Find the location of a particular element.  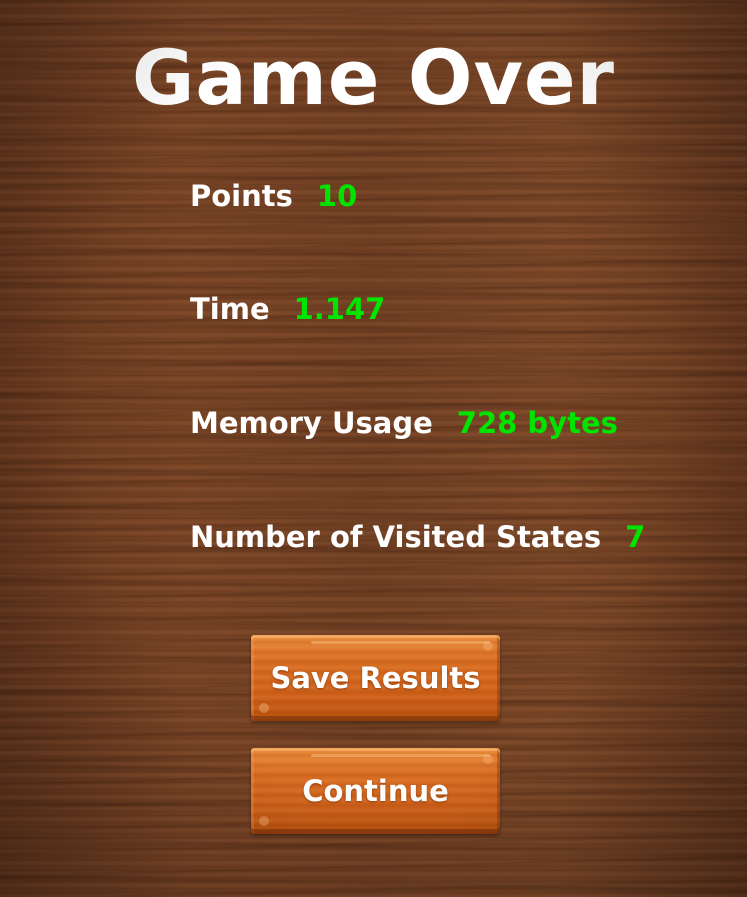

stat-time-value: 1.147 is located at coordinates (339, 309).